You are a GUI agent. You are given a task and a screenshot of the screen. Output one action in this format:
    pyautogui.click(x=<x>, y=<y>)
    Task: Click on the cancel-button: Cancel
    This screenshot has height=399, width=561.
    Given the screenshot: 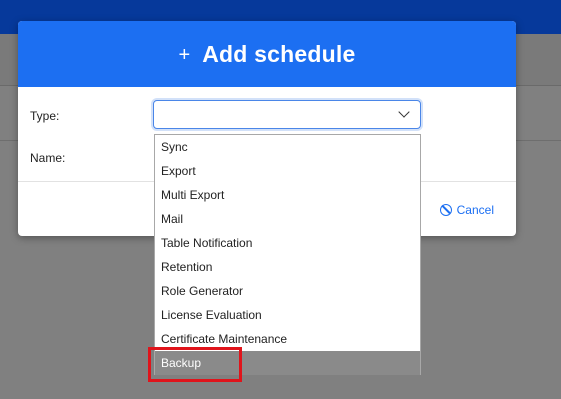 What is the action you would take?
    pyautogui.click(x=466, y=210)
    